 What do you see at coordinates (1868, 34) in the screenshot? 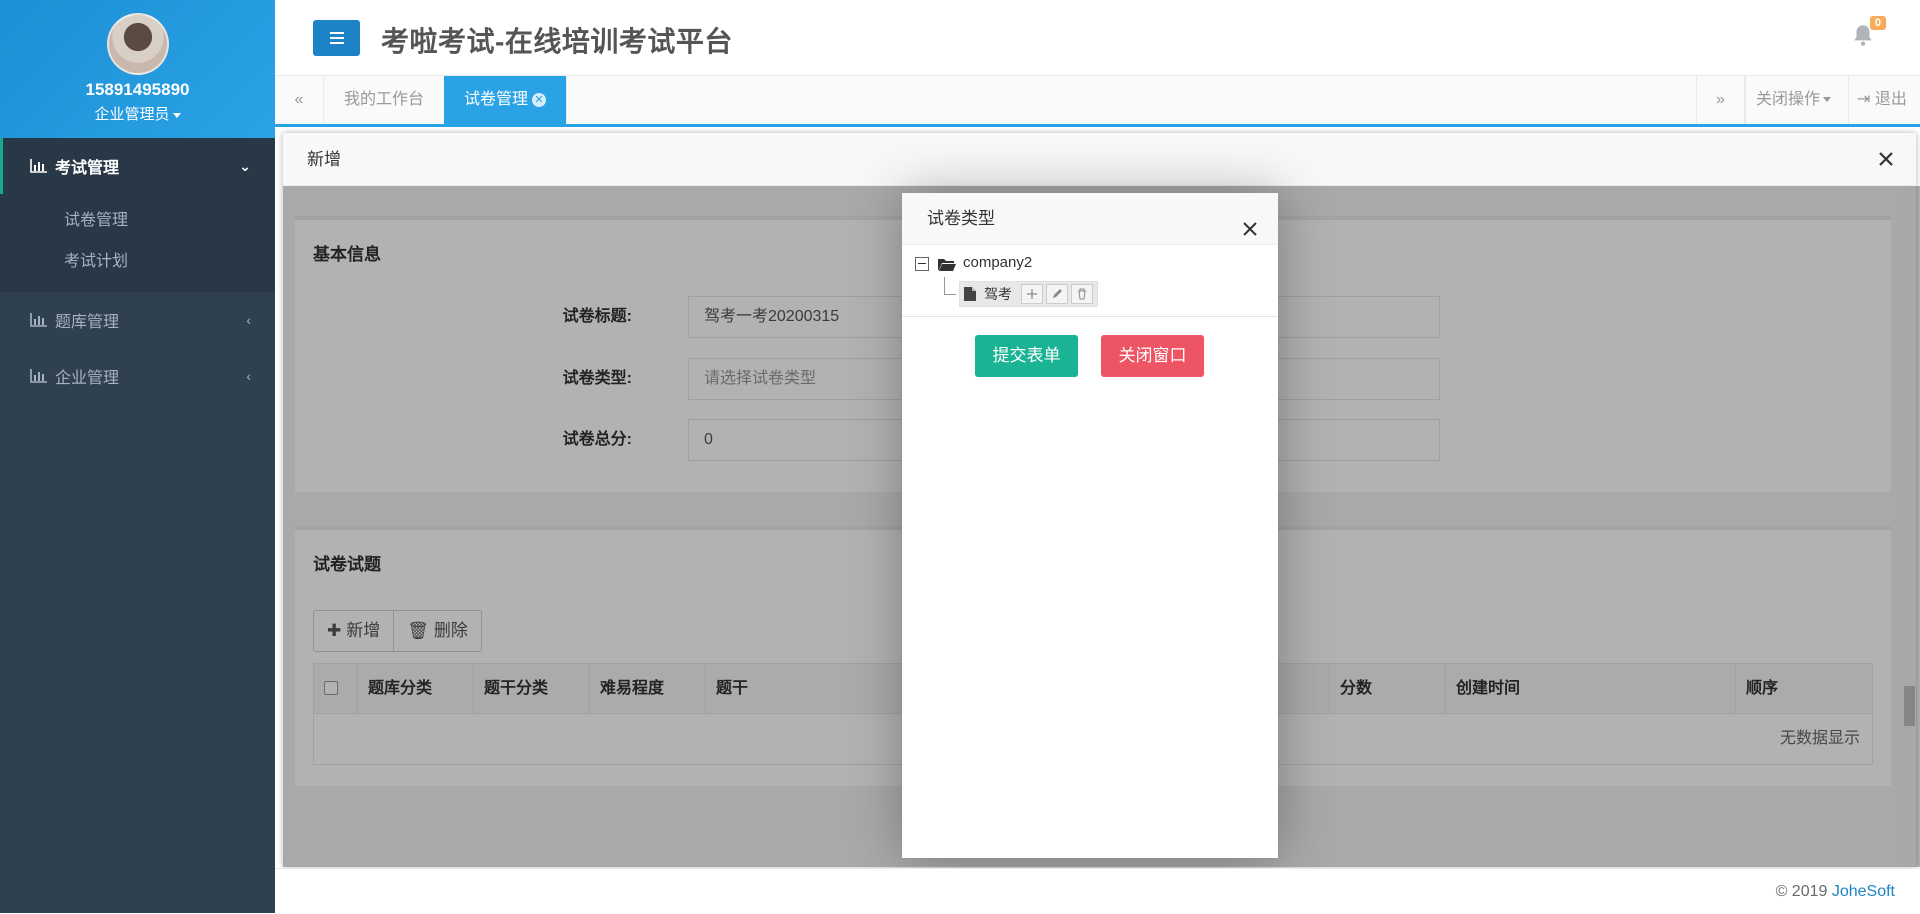
I see `notification-button: 0` at bounding box center [1868, 34].